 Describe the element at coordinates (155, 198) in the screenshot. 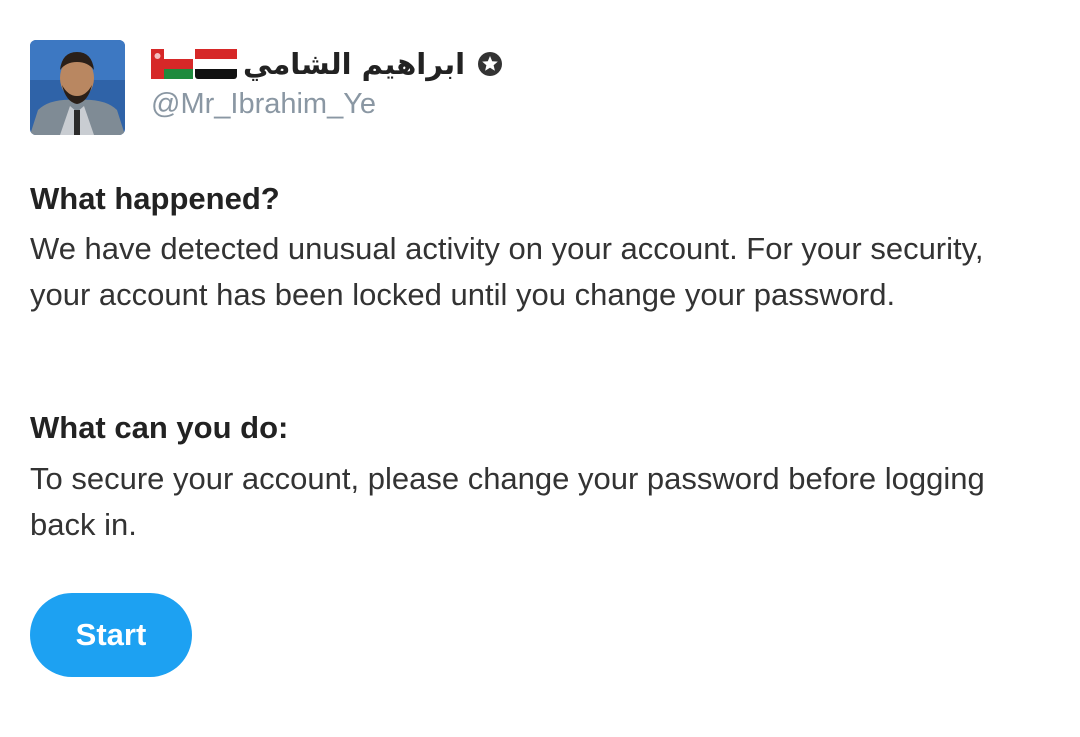

I see `what-happened-heading: What happened?` at that location.